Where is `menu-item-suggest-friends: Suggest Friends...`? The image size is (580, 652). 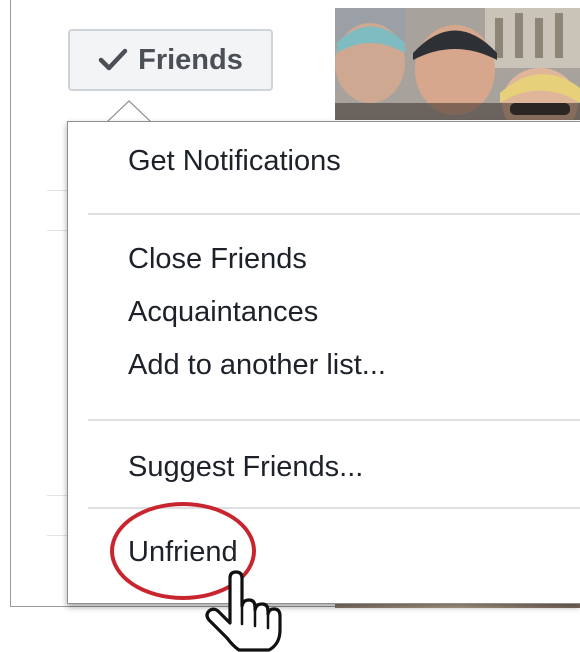 menu-item-suggest-friends: Suggest Friends... is located at coordinates (245, 467).